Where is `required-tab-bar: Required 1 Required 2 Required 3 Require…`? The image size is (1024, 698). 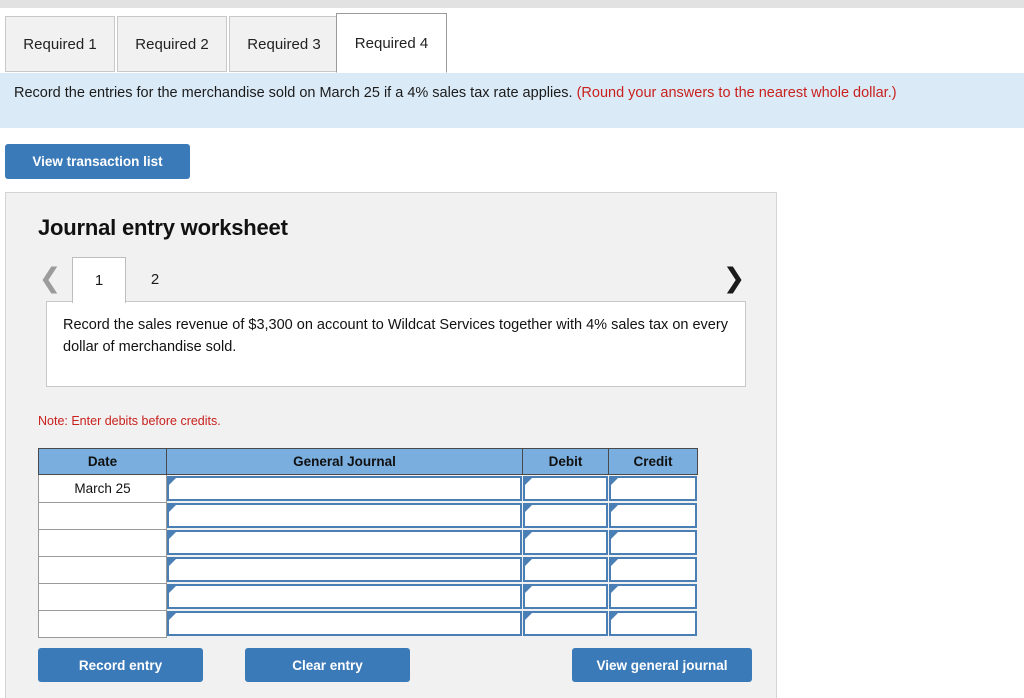
required-tab-bar: Required 1 Required 2 Required 3 Require… is located at coordinates (512, 40).